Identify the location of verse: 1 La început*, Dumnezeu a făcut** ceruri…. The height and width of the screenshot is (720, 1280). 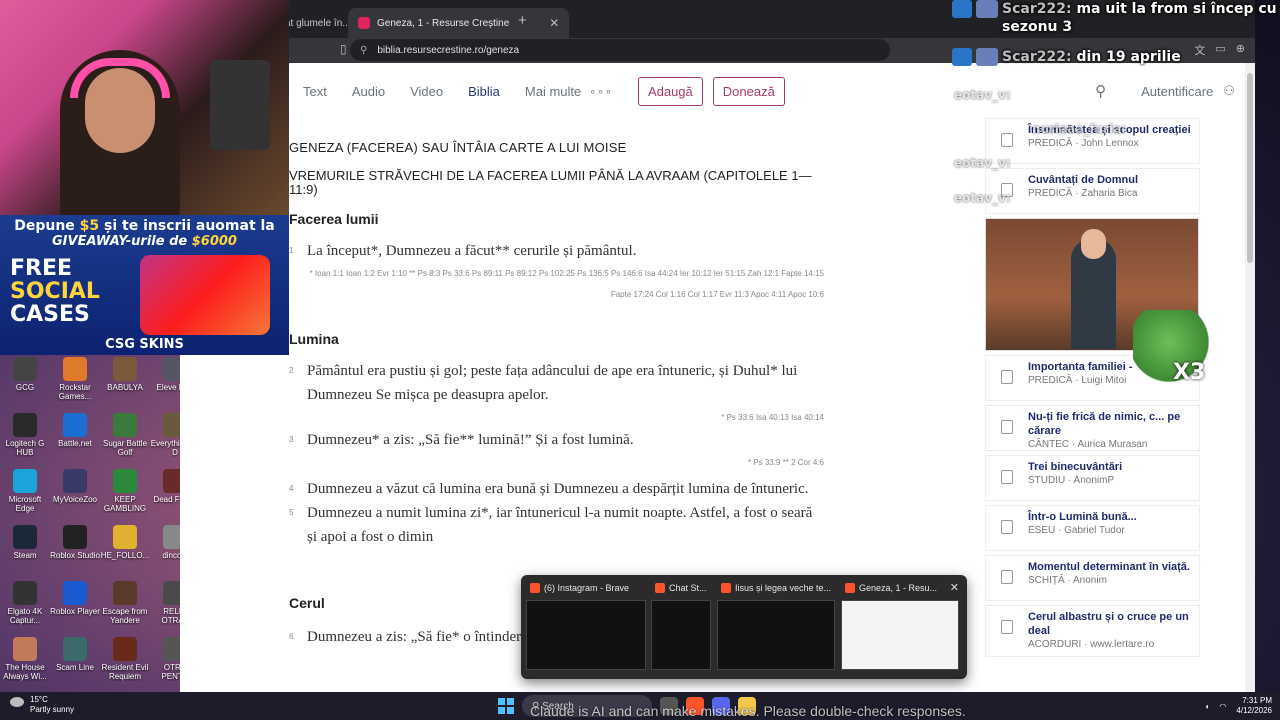
(556, 251).